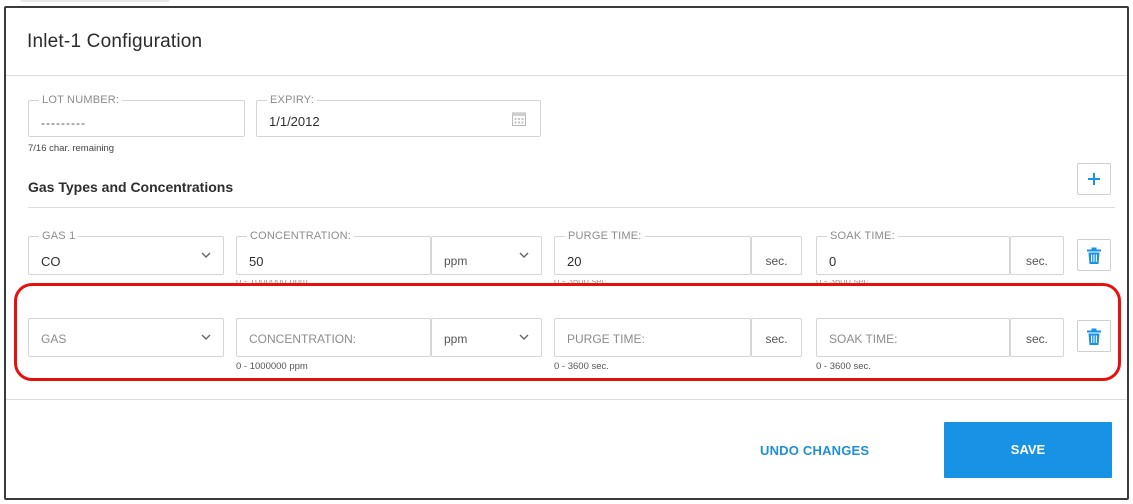 The width and height of the screenshot is (1133, 504). I want to click on expiry-value: 1/1/2012, so click(294, 121).